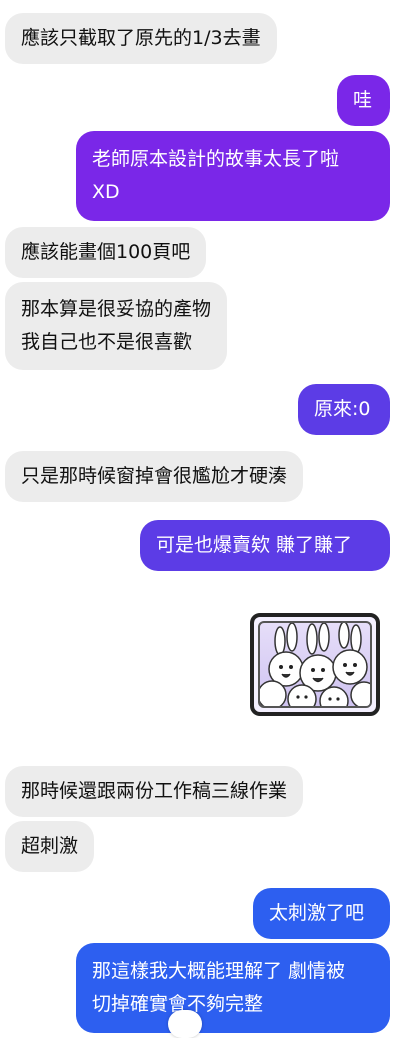  What do you see at coordinates (116, 326) in the screenshot?
I see `message-received: 那本算是很妥協的產物 我自己也不是很喜歡` at bounding box center [116, 326].